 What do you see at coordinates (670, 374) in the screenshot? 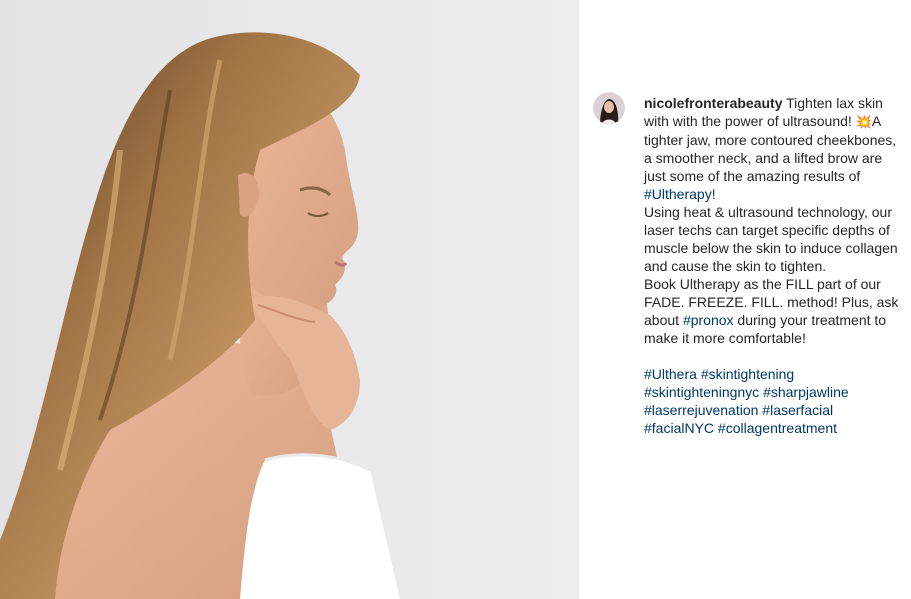
I see `hashtag-link: #Ulthera` at bounding box center [670, 374].